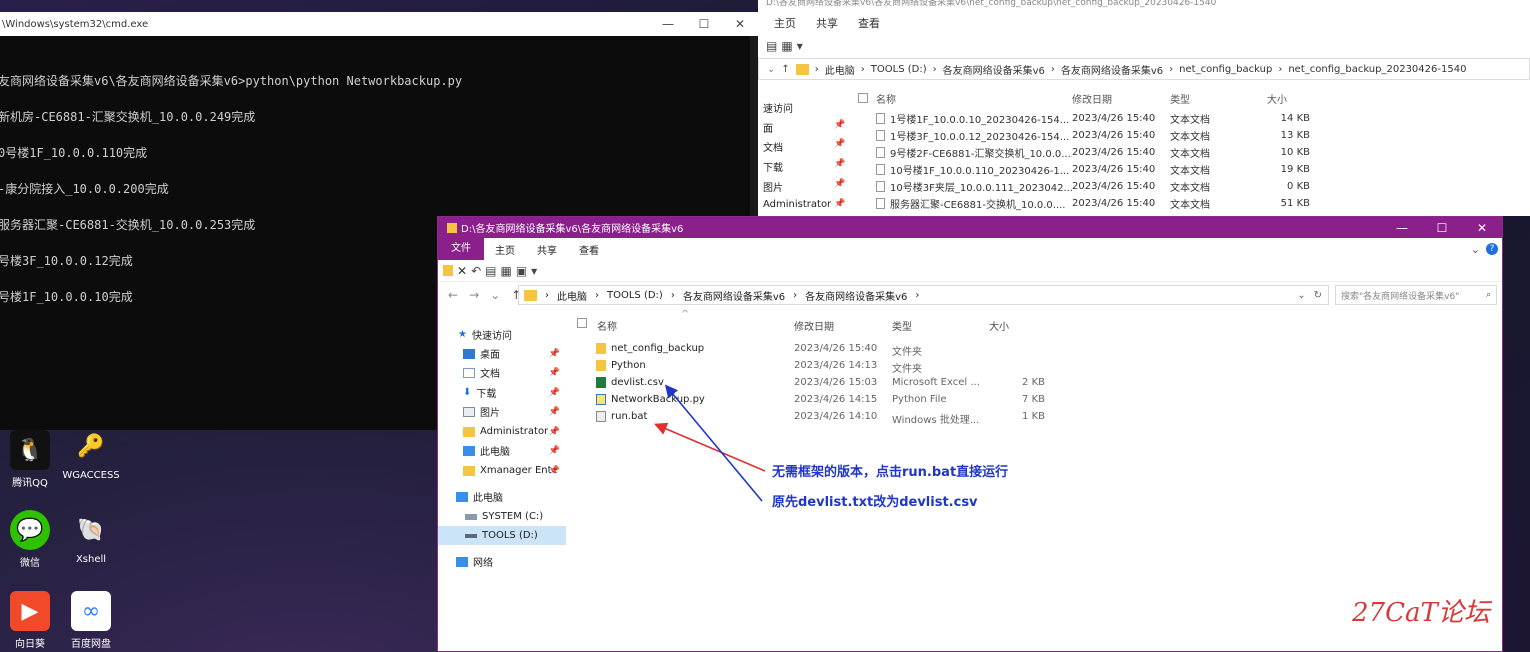 This screenshot has width=1530, height=652. I want to click on new-folder-icon: ▣, so click(521, 271).